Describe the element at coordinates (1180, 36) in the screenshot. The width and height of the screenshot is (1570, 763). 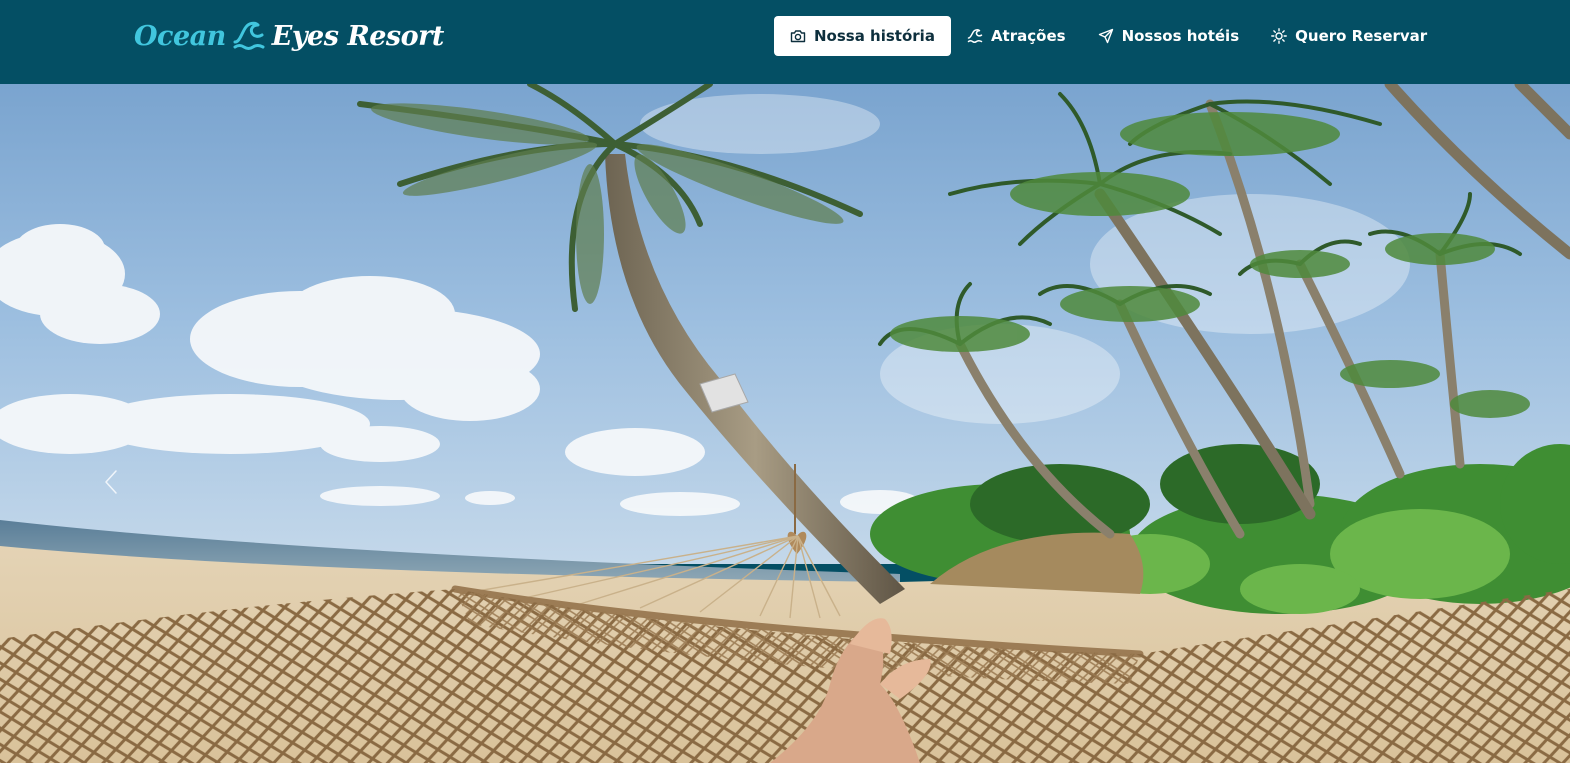
I see `nav-item-label: Nossos hotéis` at that location.